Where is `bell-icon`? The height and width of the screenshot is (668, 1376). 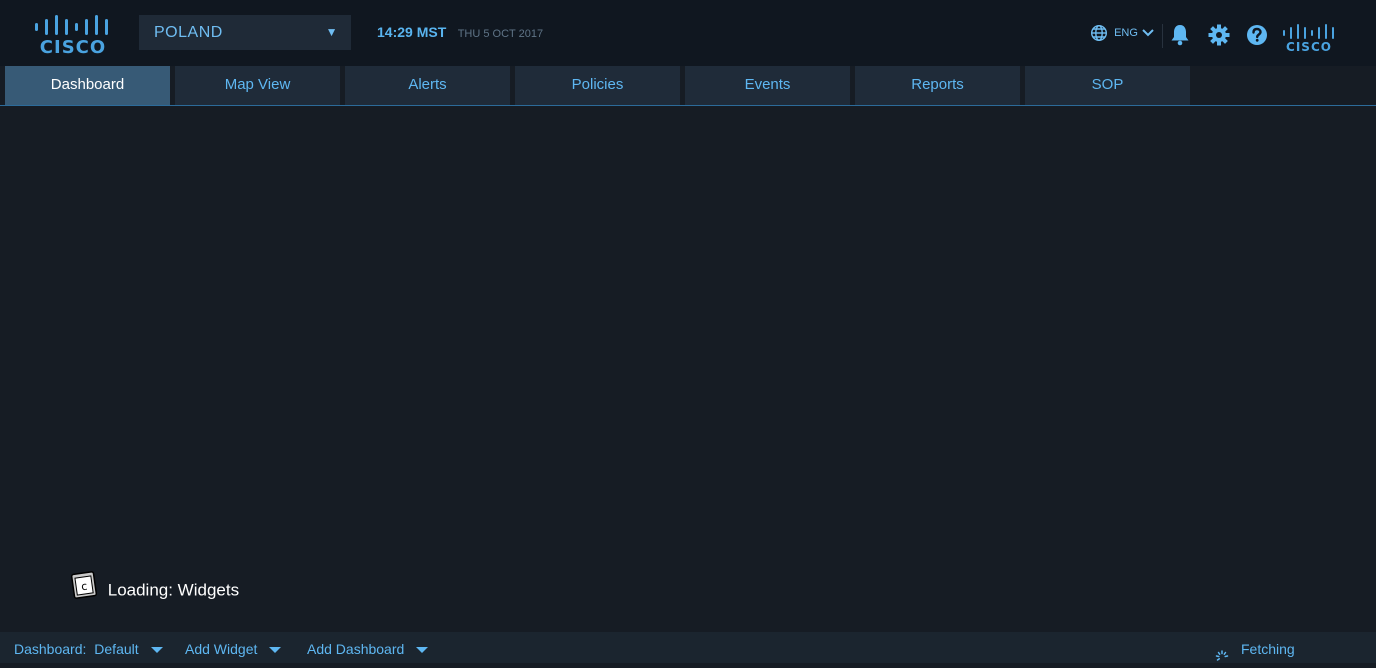 bell-icon is located at coordinates (1180, 35).